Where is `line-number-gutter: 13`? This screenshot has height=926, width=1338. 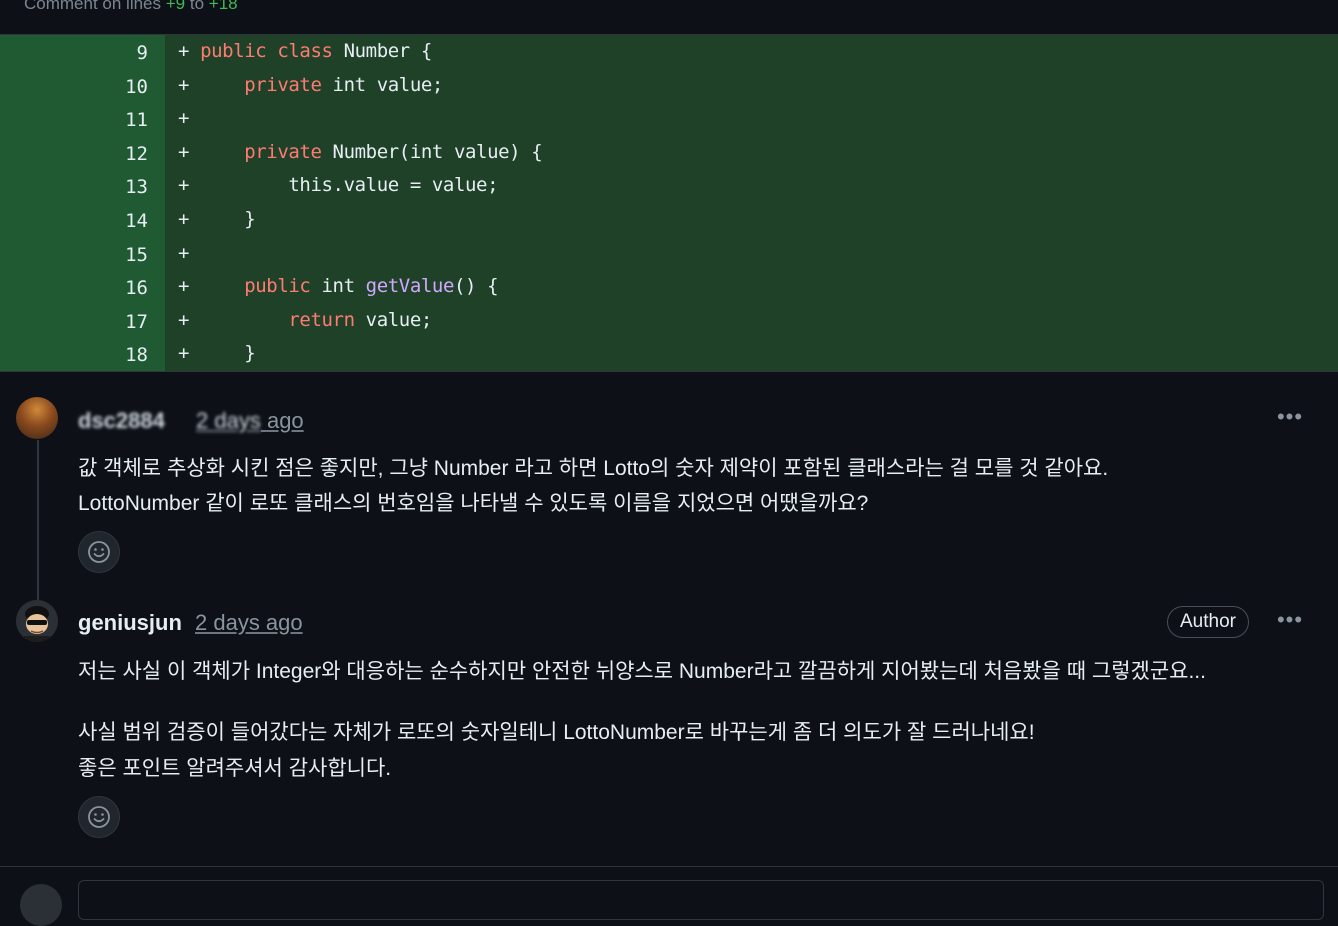 line-number-gutter: 13 is located at coordinates (82, 186).